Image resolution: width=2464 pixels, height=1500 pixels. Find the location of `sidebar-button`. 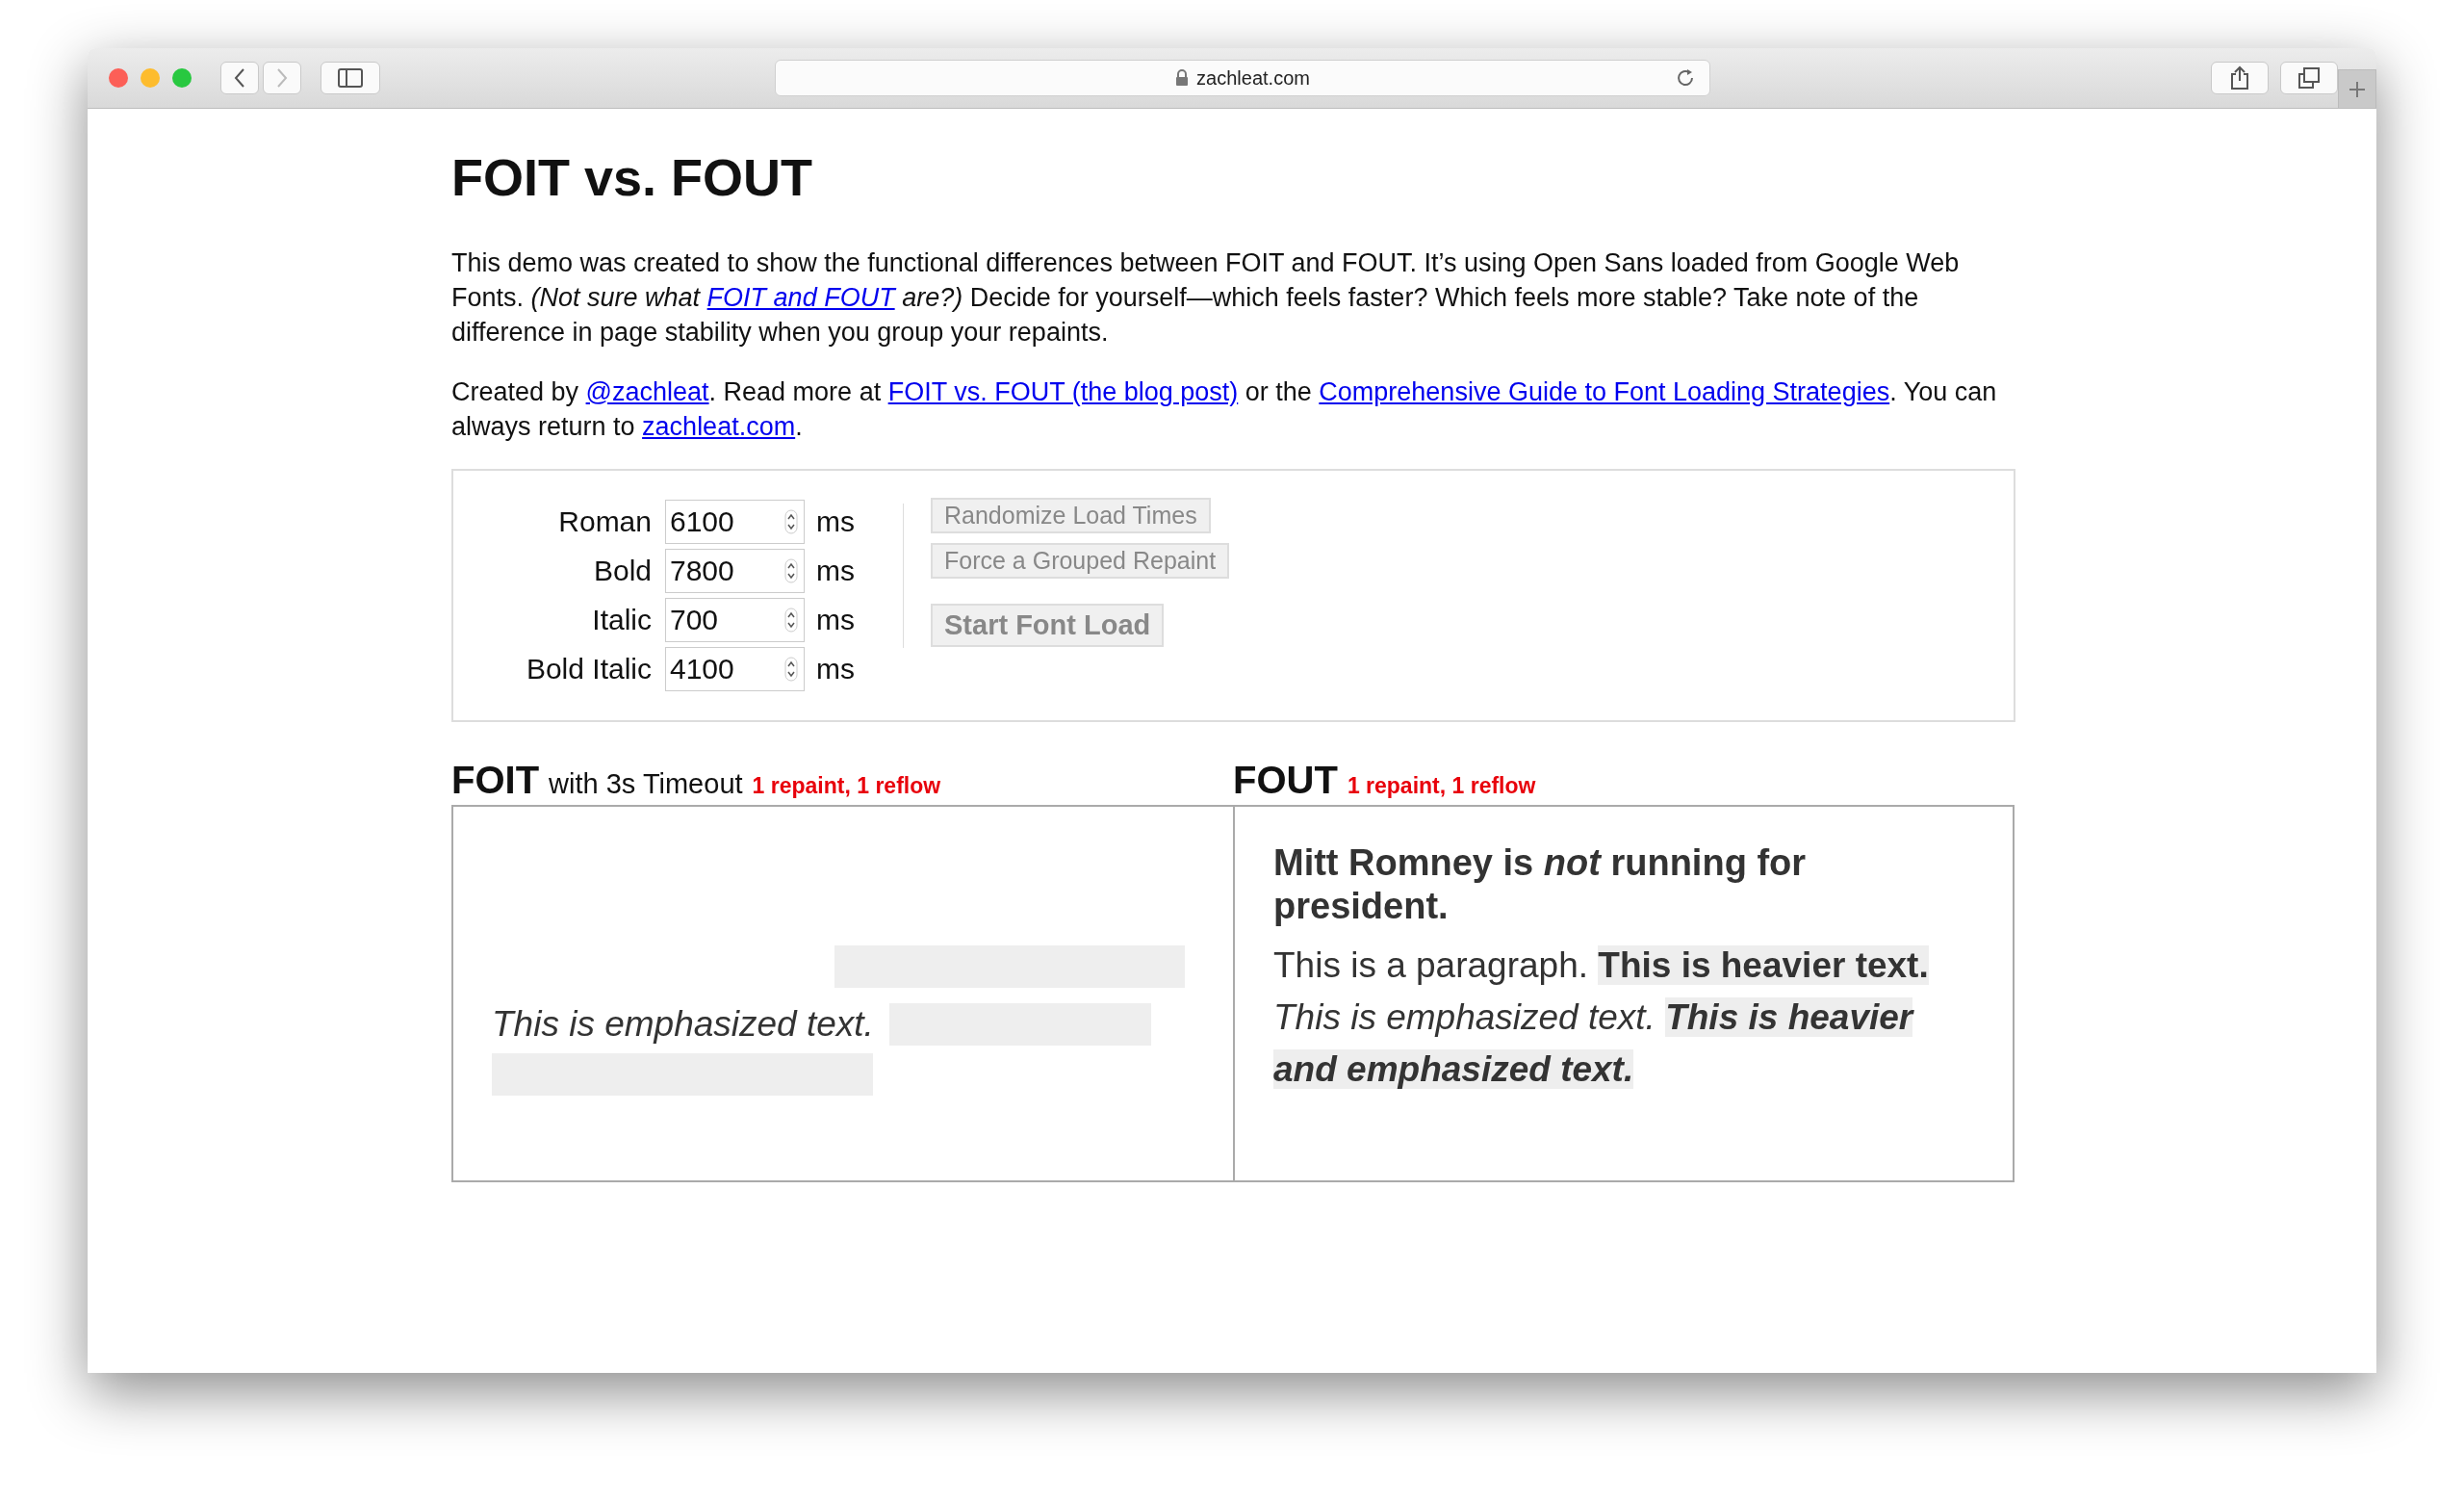

sidebar-button is located at coordinates (350, 78).